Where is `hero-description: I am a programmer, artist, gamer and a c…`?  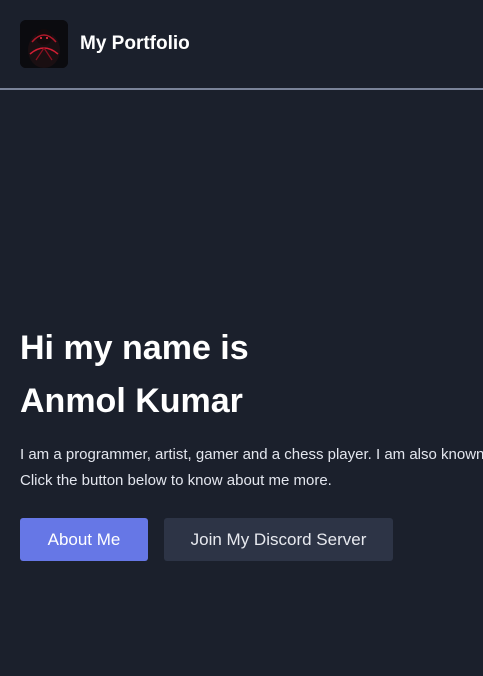
hero-description: I am a programmer, artist, gamer and a c… is located at coordinates (251, 468).